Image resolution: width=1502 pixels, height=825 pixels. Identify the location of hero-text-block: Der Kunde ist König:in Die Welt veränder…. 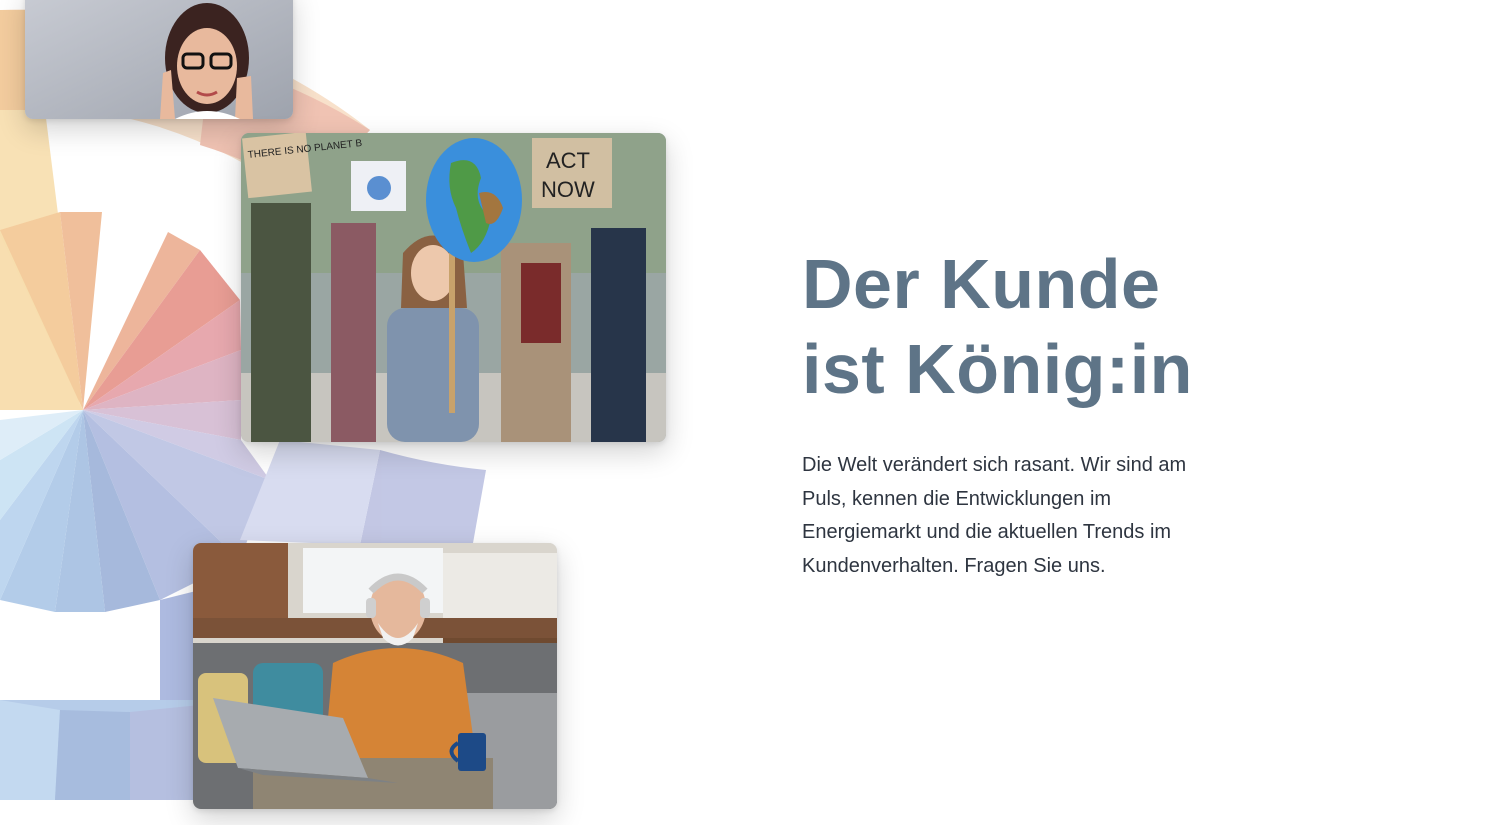
(1022, 412).